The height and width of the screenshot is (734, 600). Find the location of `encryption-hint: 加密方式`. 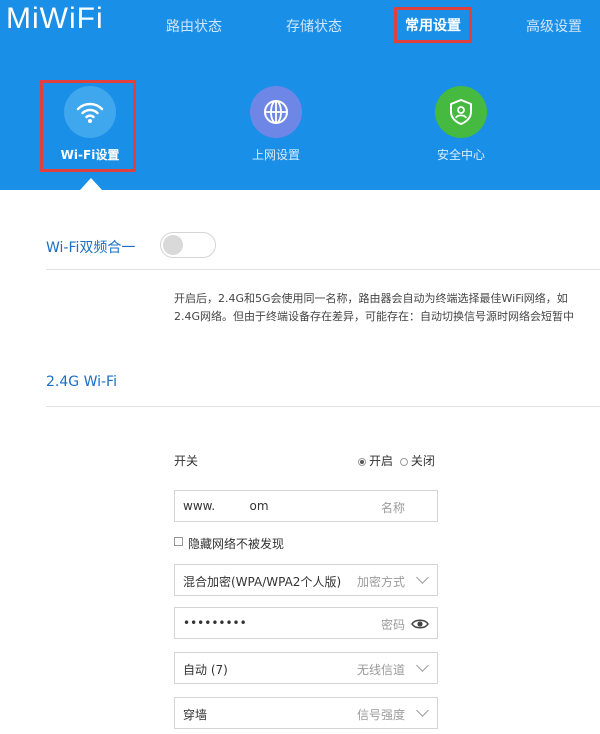

encryption-hint: 加密方式 is located at coordinates (380, 582).